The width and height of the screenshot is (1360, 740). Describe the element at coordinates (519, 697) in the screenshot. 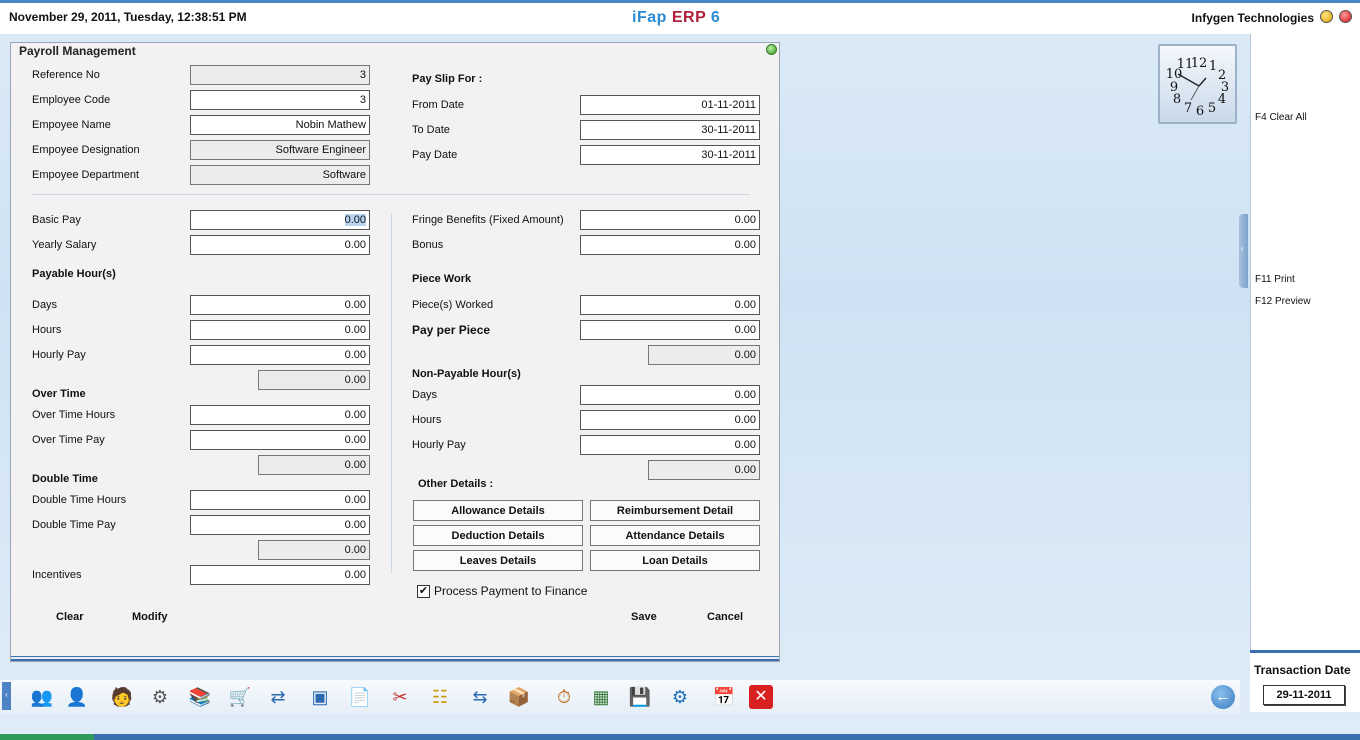

I see `package-icon: 📦` at that location.